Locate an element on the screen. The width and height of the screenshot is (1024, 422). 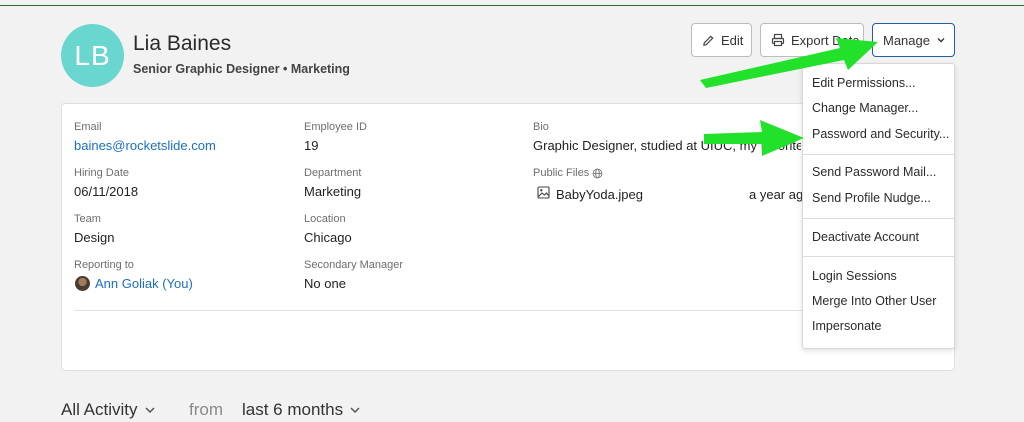
public-files-label: Public Files is located at coordinates (568, 173).